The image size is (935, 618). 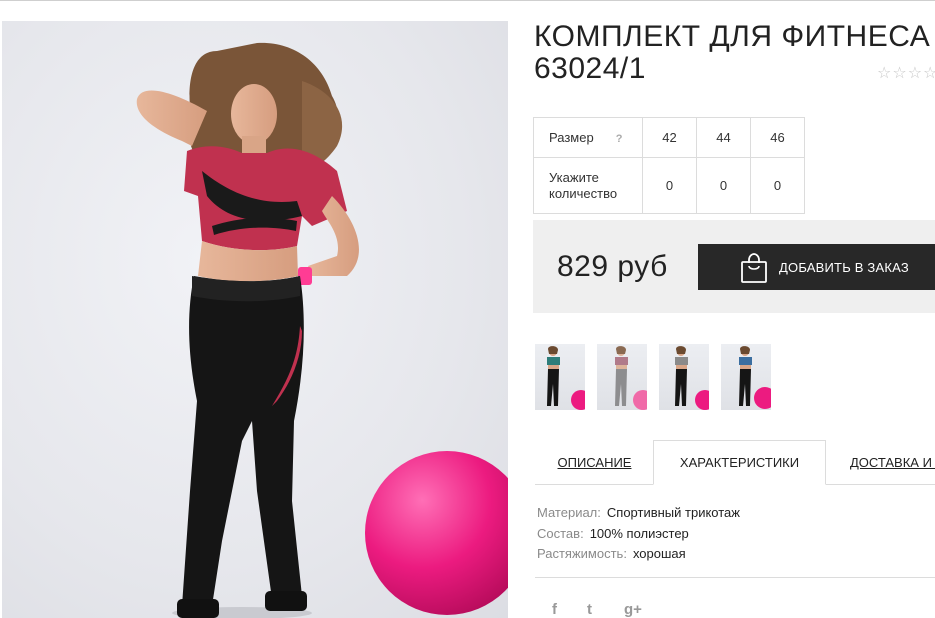 I want to click on quantity-input-46: 0, so click(x=777, y=185).